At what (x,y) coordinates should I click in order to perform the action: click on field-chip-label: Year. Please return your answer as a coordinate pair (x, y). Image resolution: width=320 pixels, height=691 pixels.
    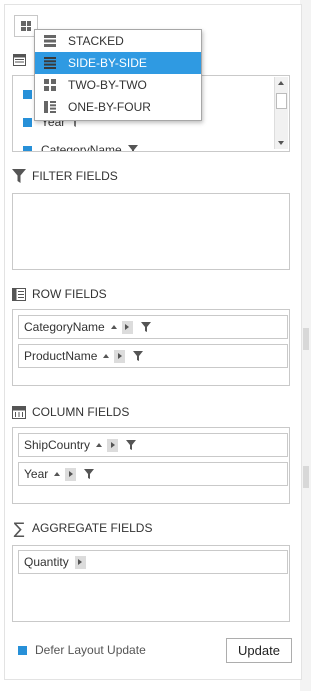
    Looking at the image, I should click on (36, 474).